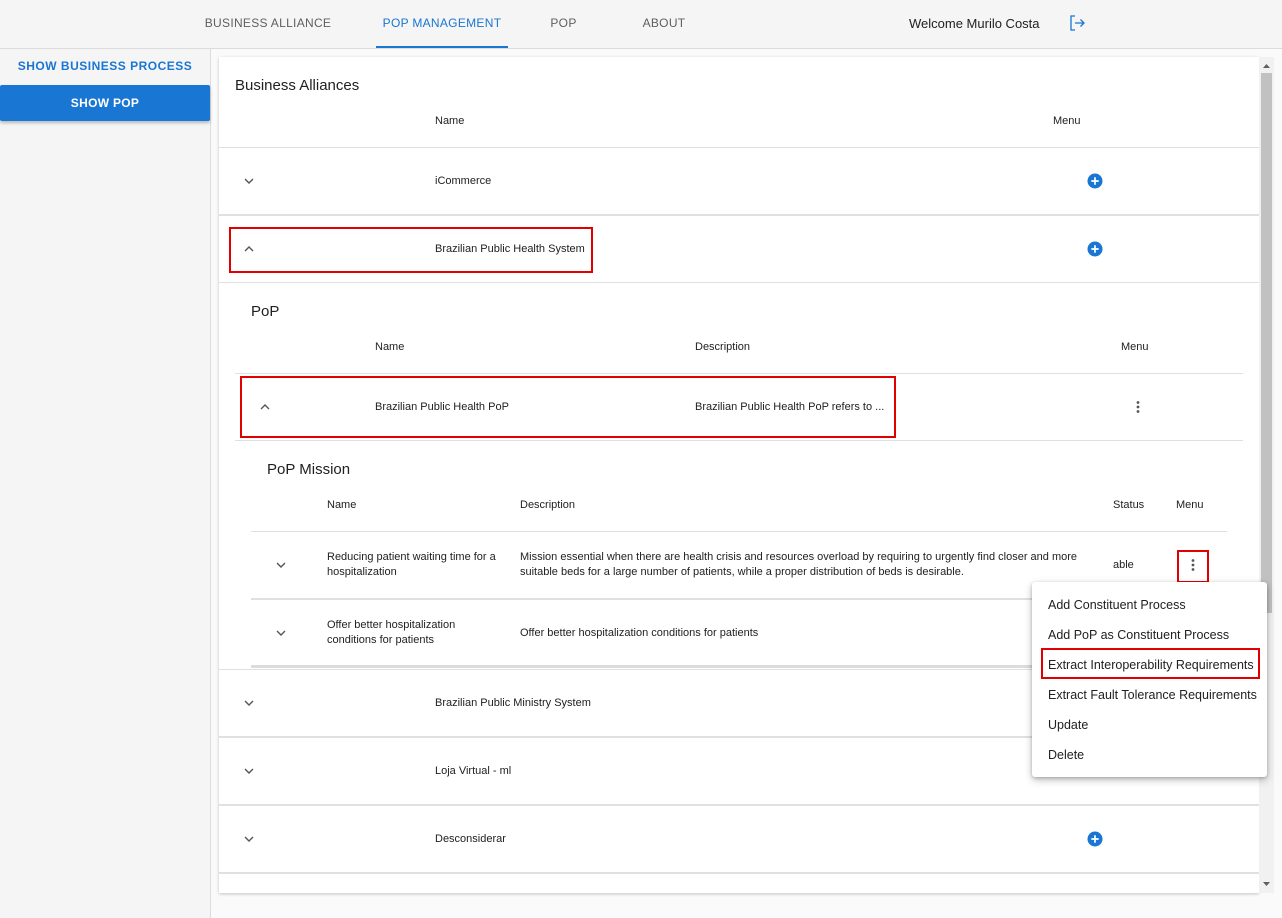 The width and height of the screenshot is (1282, 918). I want to click on mission-row-status: able, so click(1123, 565).